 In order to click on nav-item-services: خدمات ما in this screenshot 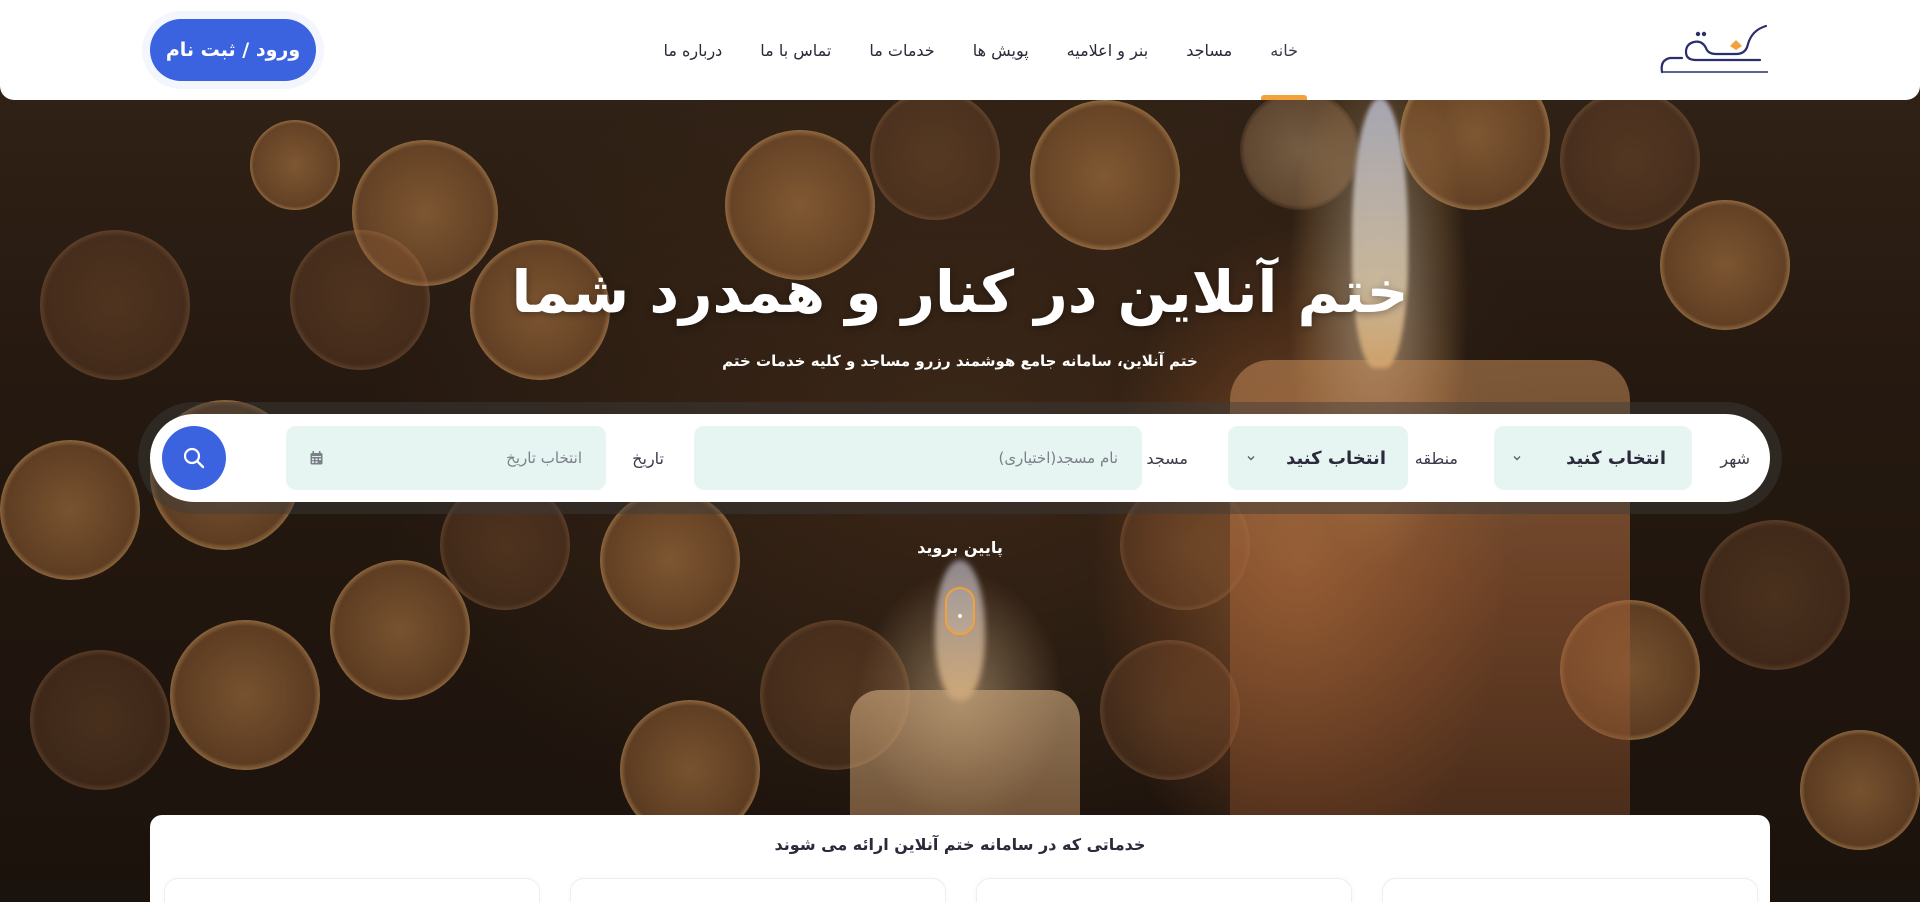, I will do `click(901, 50)`.